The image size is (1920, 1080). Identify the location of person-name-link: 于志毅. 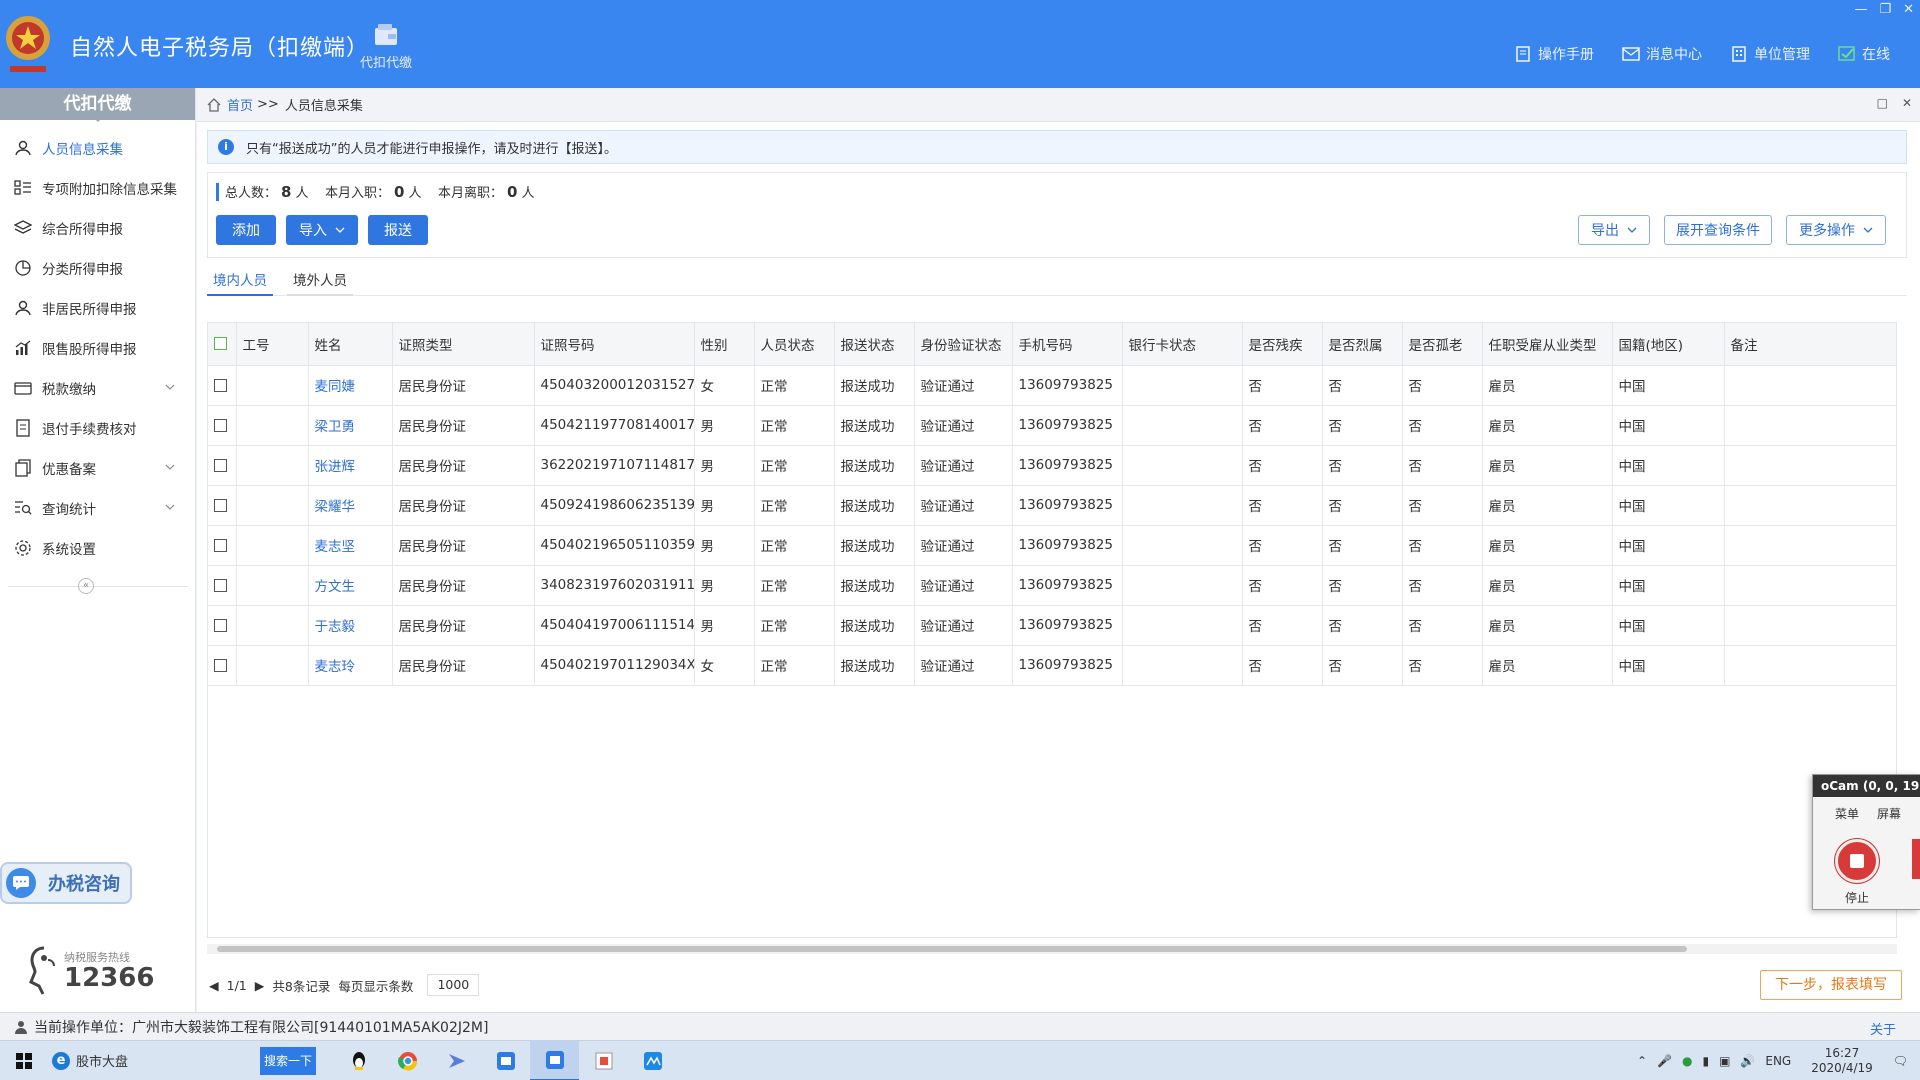
(350, 625).